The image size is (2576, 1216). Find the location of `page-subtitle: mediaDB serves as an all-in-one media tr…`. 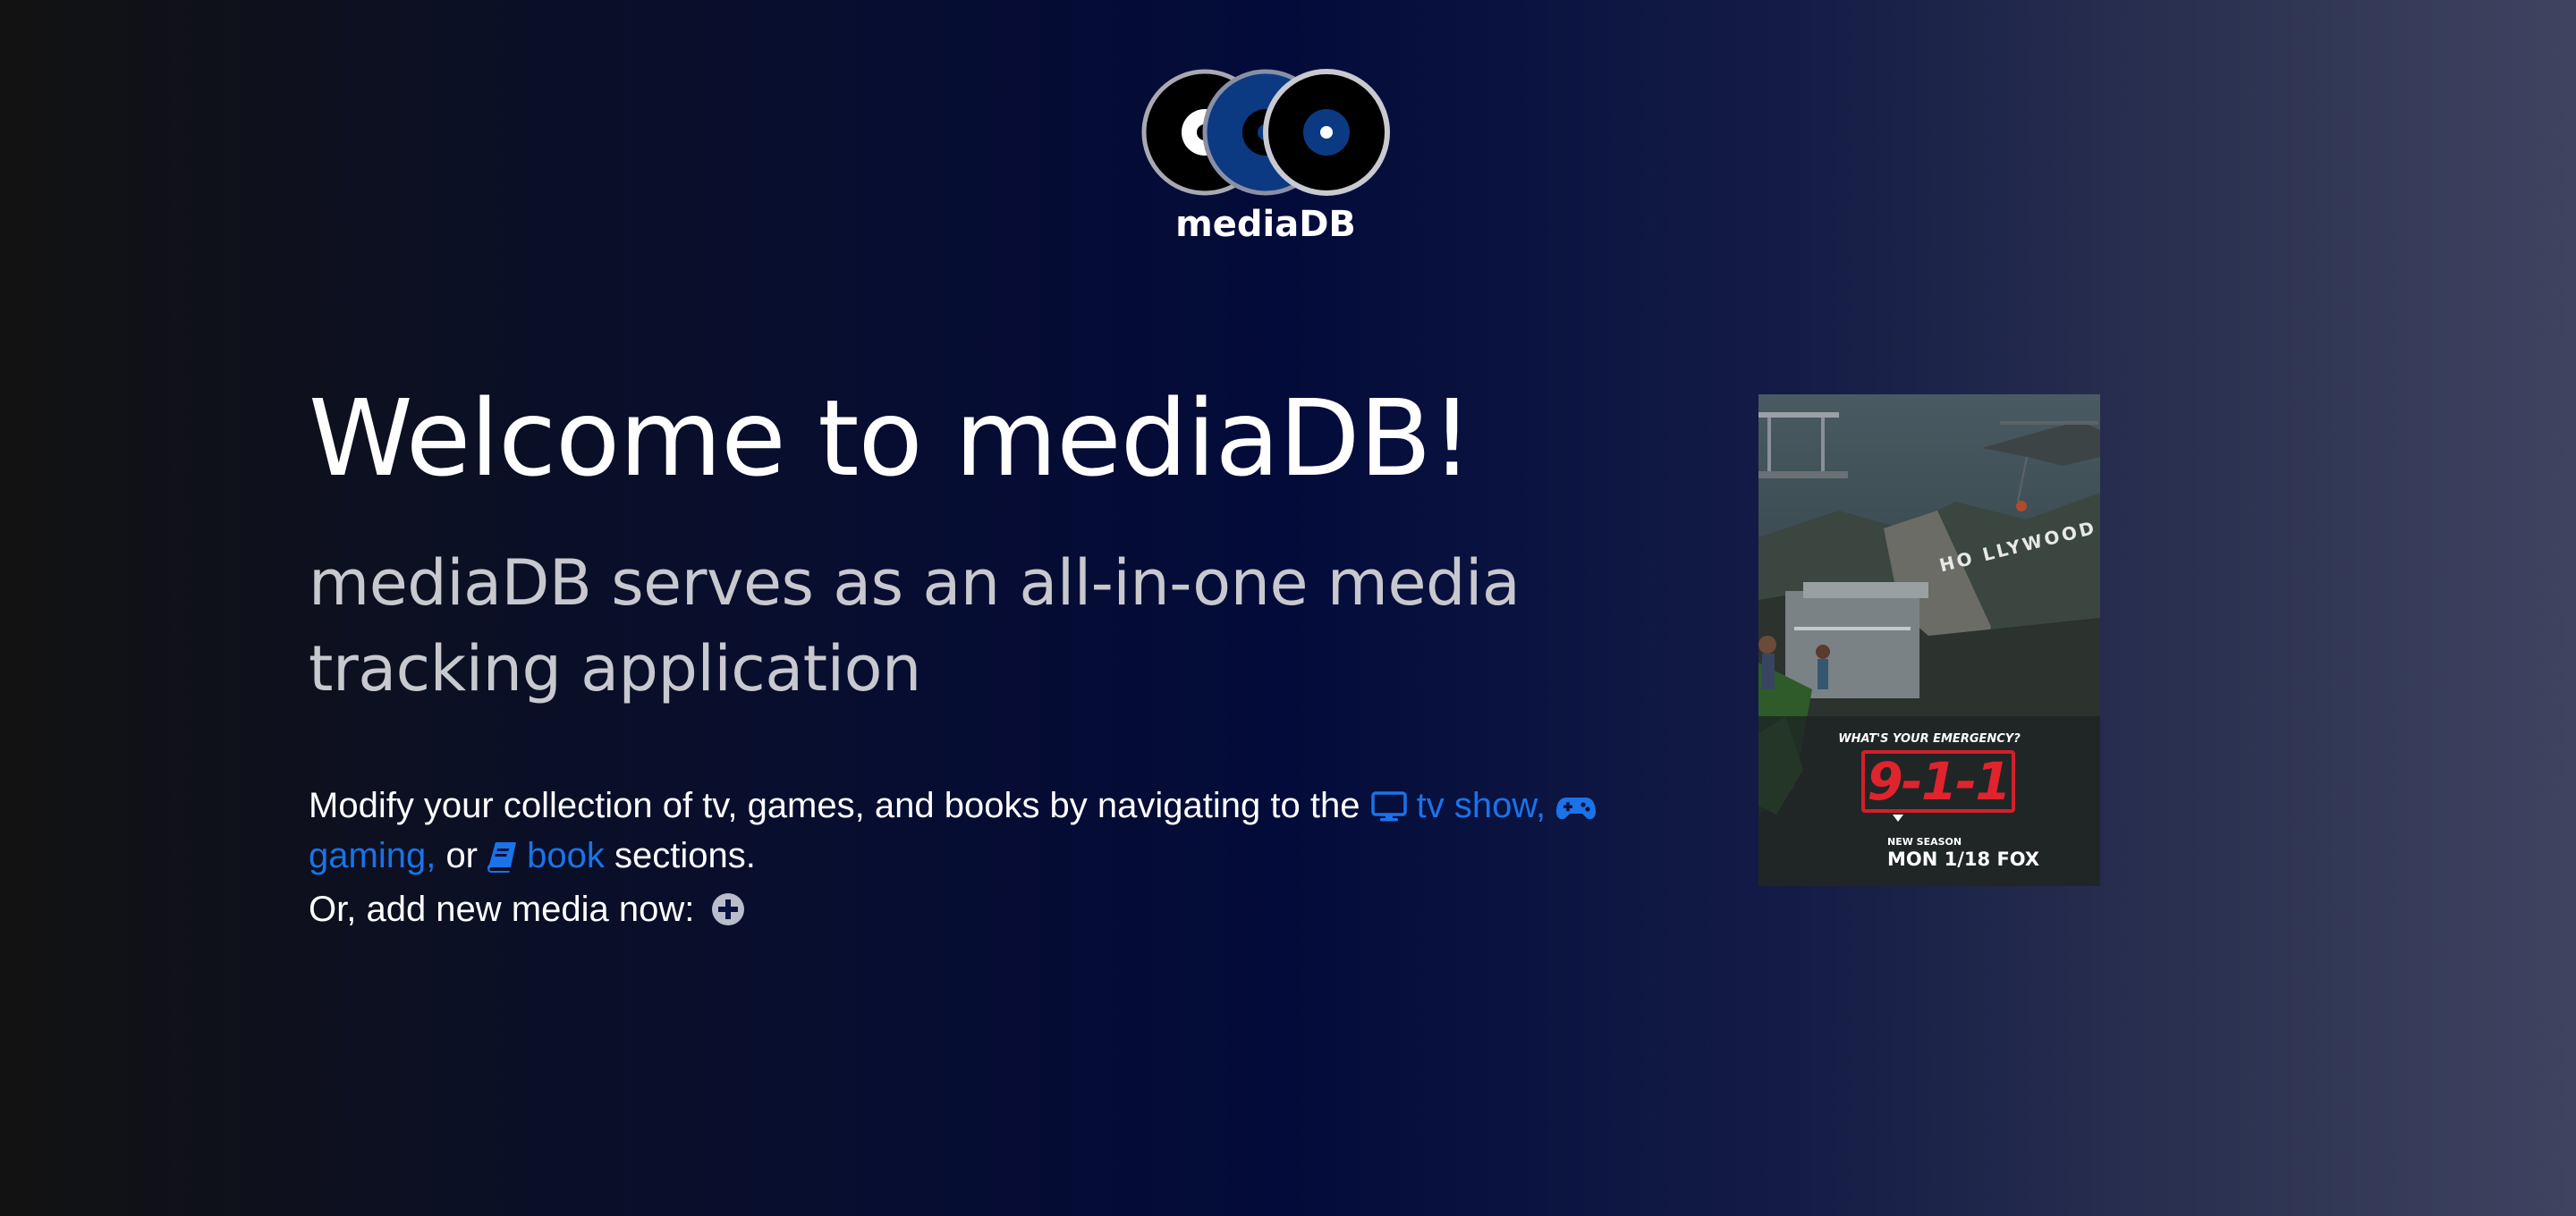

page-subtitle: mediaDB serves as an all-in-one media tr… is located at coordinates (915, 625).